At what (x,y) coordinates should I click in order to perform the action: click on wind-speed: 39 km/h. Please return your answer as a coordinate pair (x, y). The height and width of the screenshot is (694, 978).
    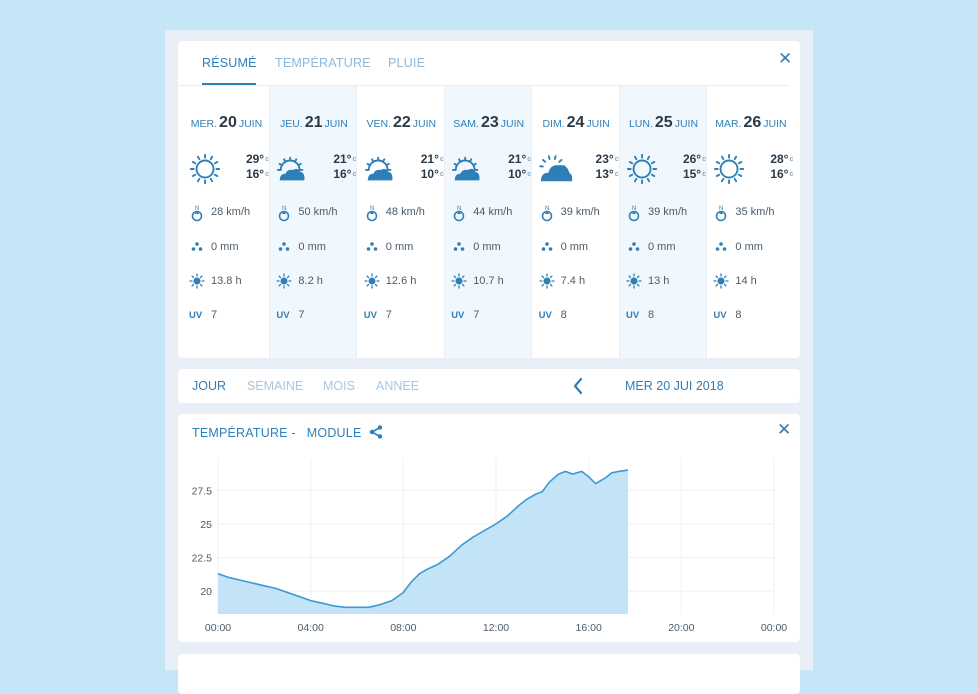
    Looking at the image, I should click on (667, 212).